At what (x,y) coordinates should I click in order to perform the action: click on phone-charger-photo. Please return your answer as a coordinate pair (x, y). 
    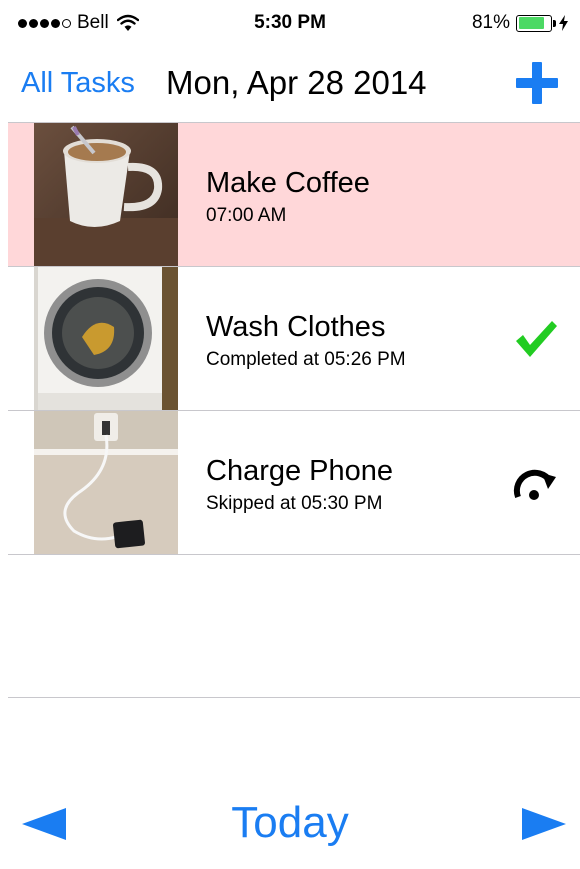
    Looking at the image, I should click on (106, 482).